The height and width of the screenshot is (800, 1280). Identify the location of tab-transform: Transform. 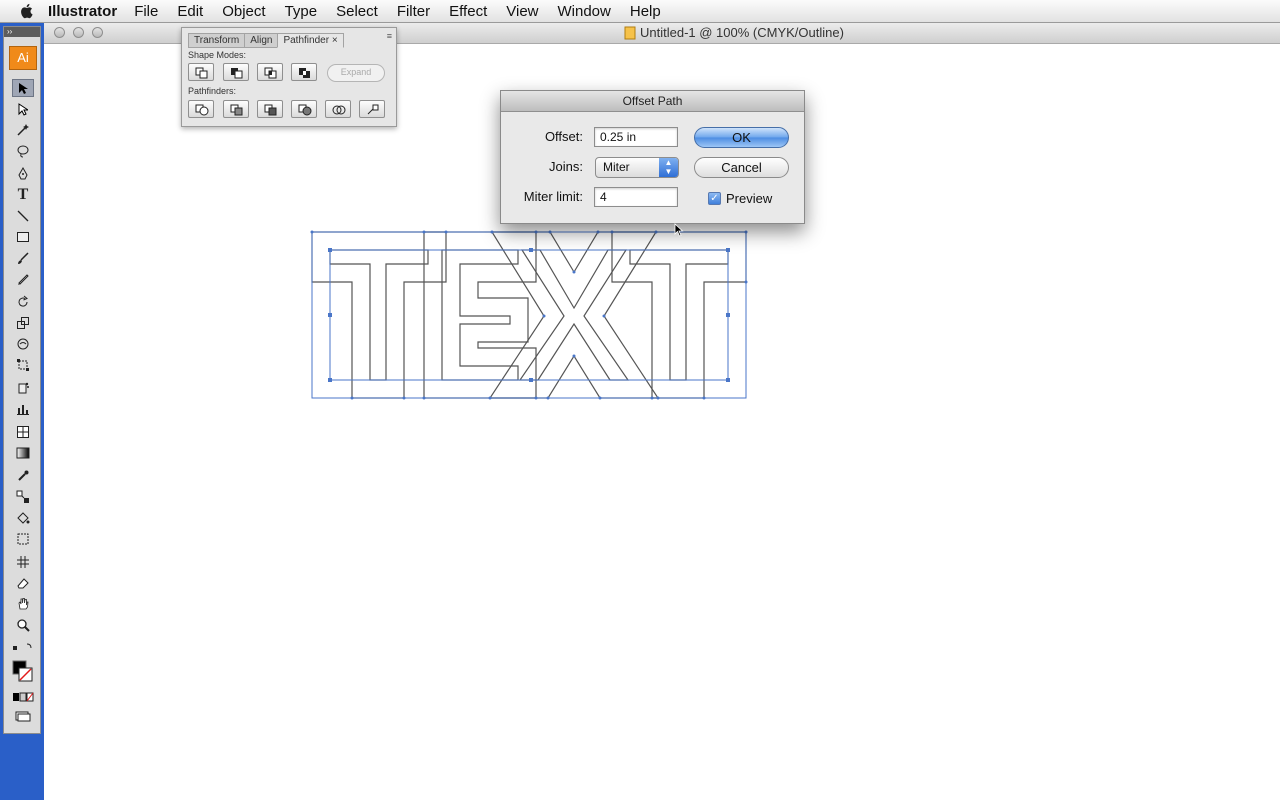
(217, 40).